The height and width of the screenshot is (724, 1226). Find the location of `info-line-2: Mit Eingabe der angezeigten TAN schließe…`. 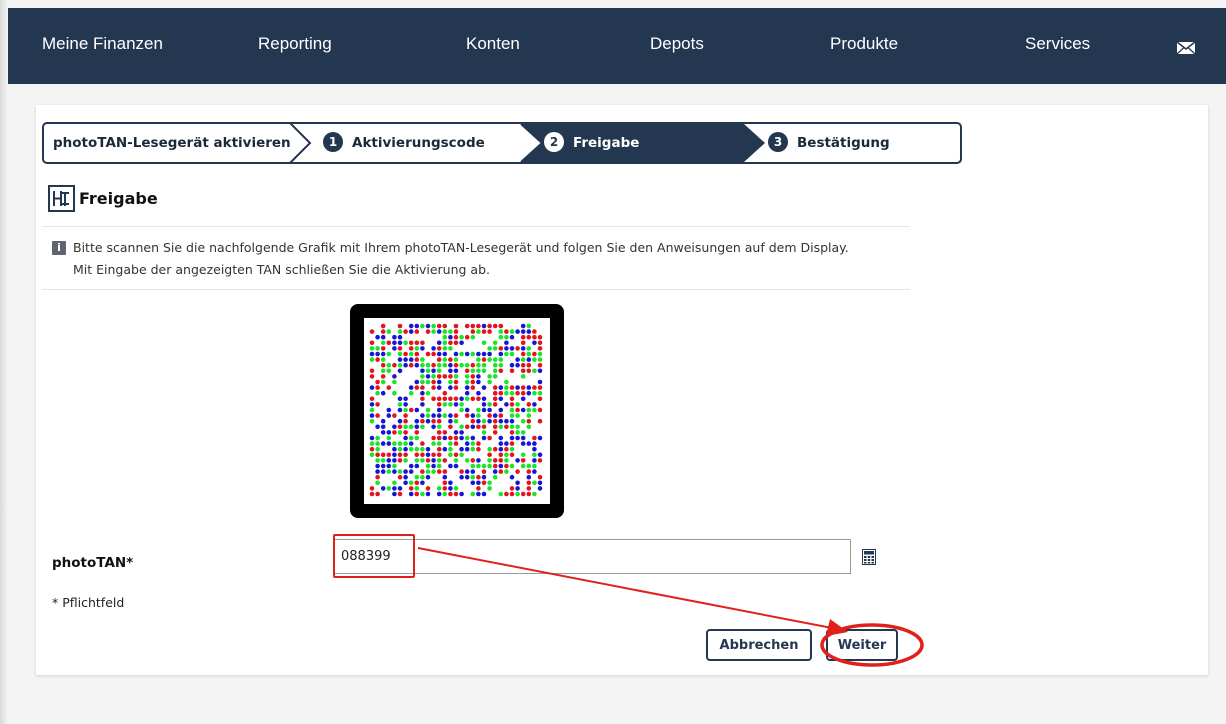

info-line-2: Mit Eingabe der angezeigten TAN schließe… is located at coordinates (281, 269).